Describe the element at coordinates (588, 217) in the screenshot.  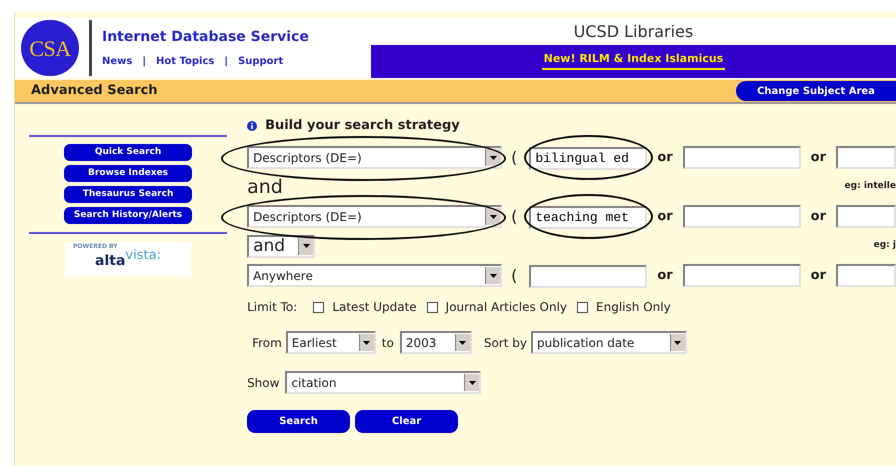
I see `term-input-field: teaching met` at that location.